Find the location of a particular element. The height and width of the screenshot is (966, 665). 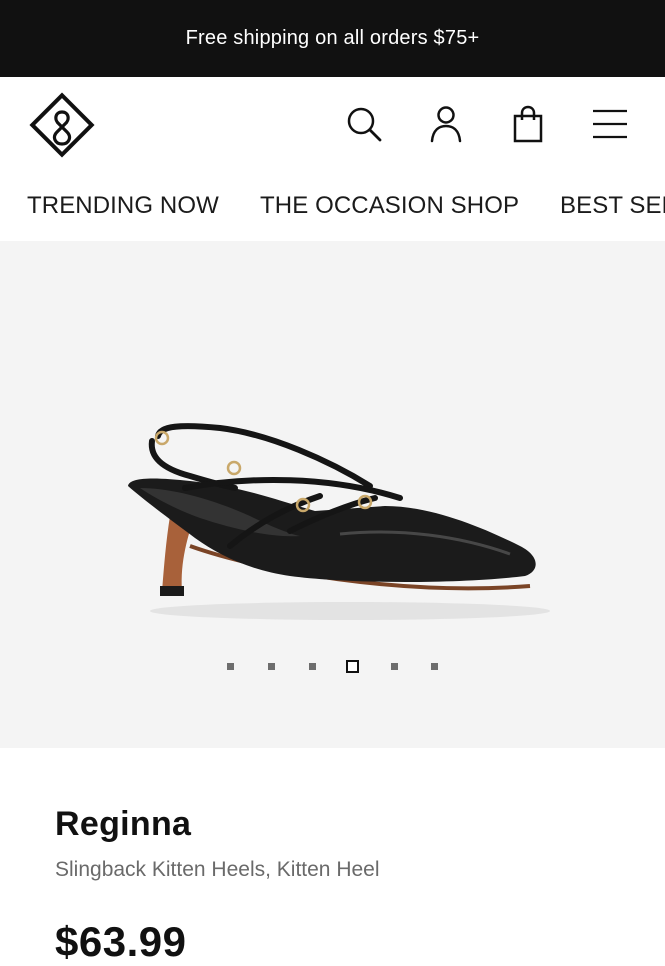

promo-text: Free shipping on all orders $75+ is located at coordinates (332, 38).